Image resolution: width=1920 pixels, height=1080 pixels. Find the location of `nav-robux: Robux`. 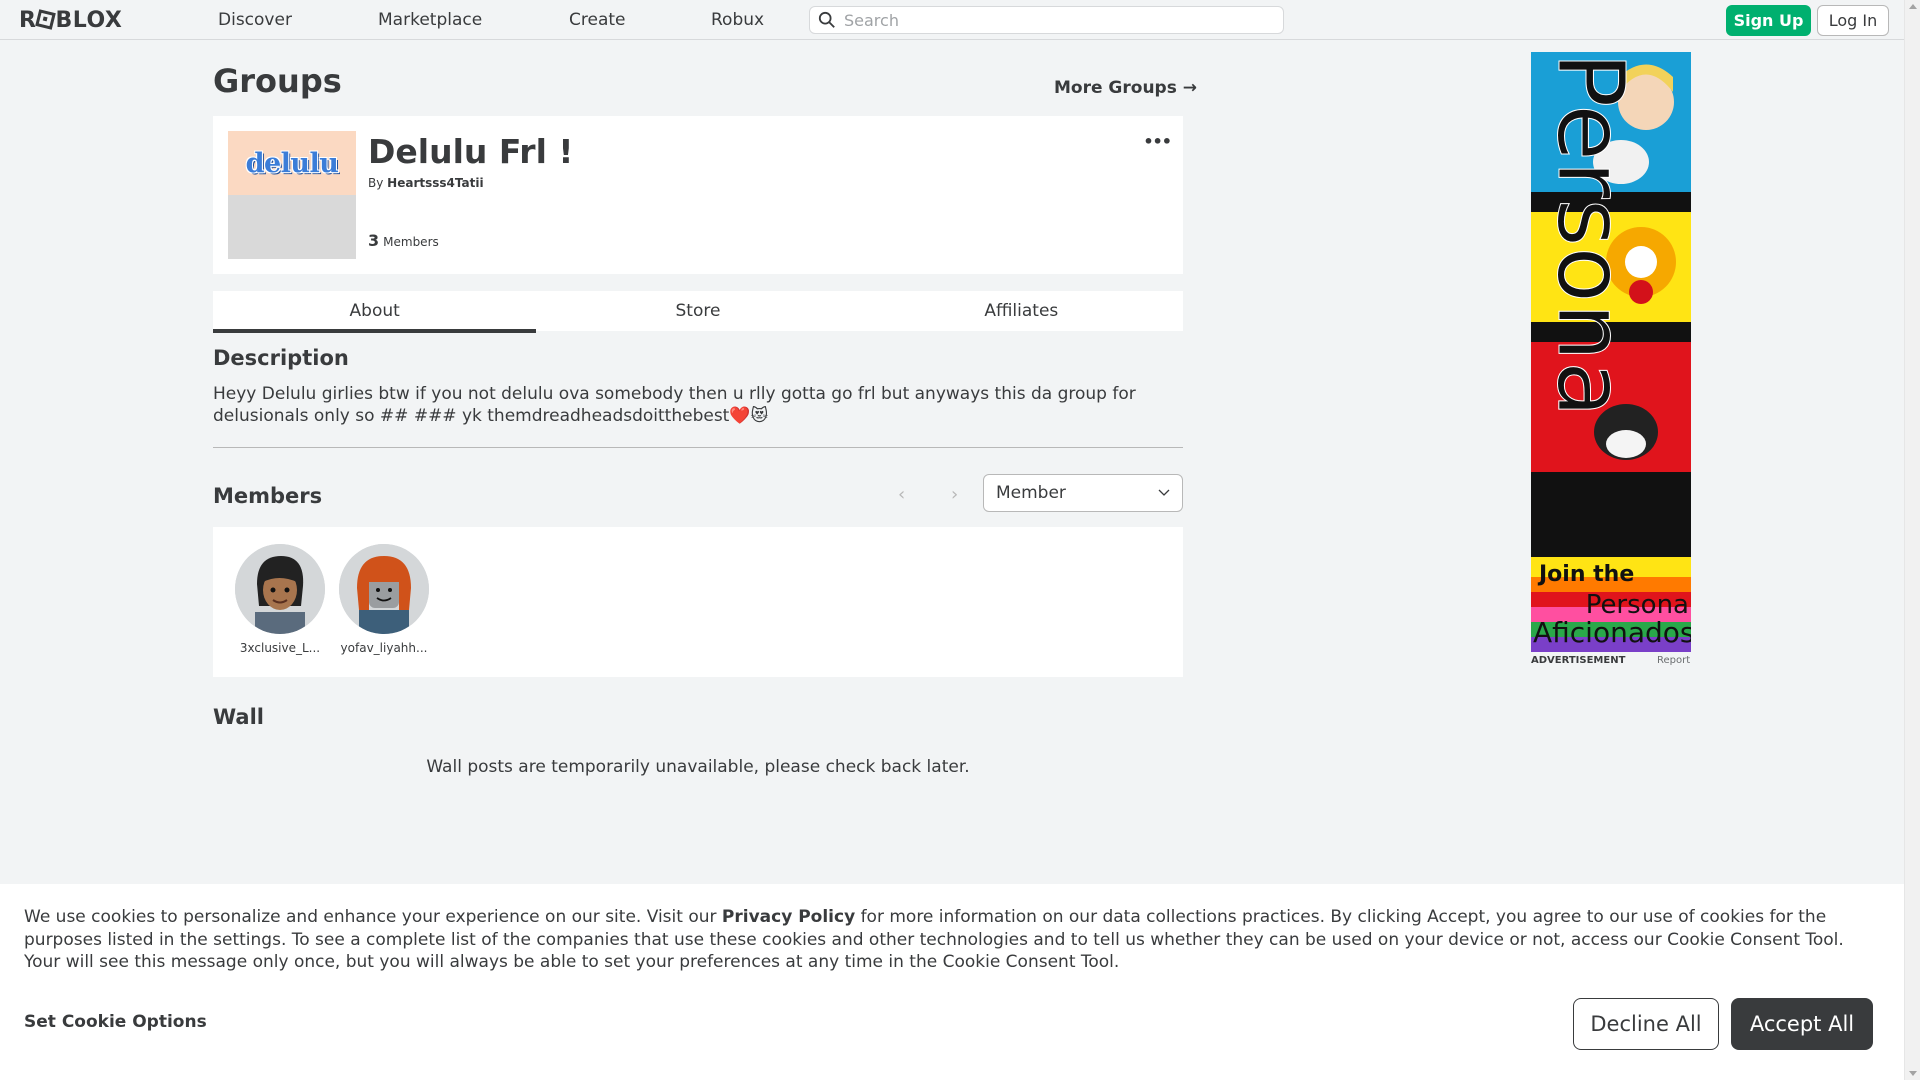

nav-robux: Robux is located at coordinates (737, 20).